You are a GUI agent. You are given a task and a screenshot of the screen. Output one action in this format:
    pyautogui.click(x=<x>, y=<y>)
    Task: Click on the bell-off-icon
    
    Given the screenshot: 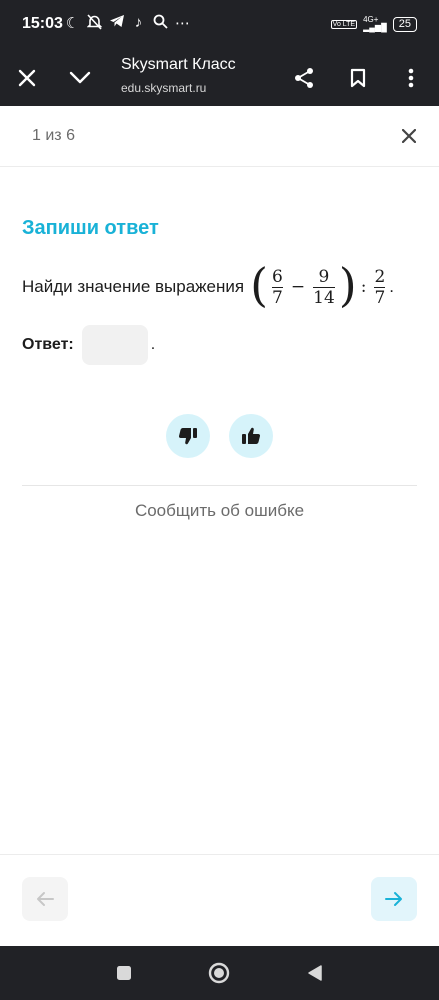 What is the action you would take?
    pyautogui.click(x=94, y=24)
    